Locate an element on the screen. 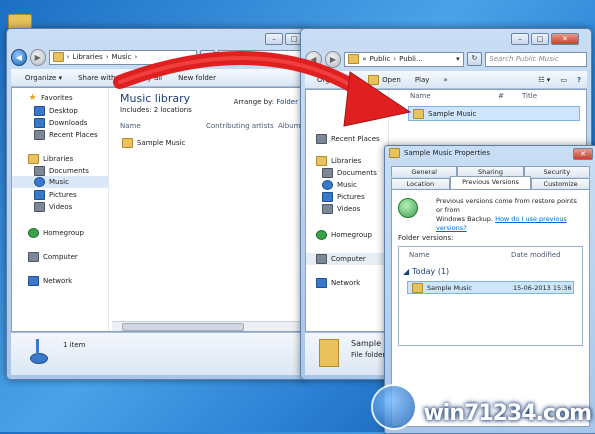 The height and width of the screenshot is (434, 595). sidebar-item-favorites: ★ Favorites is located at coordinates (50, 98).